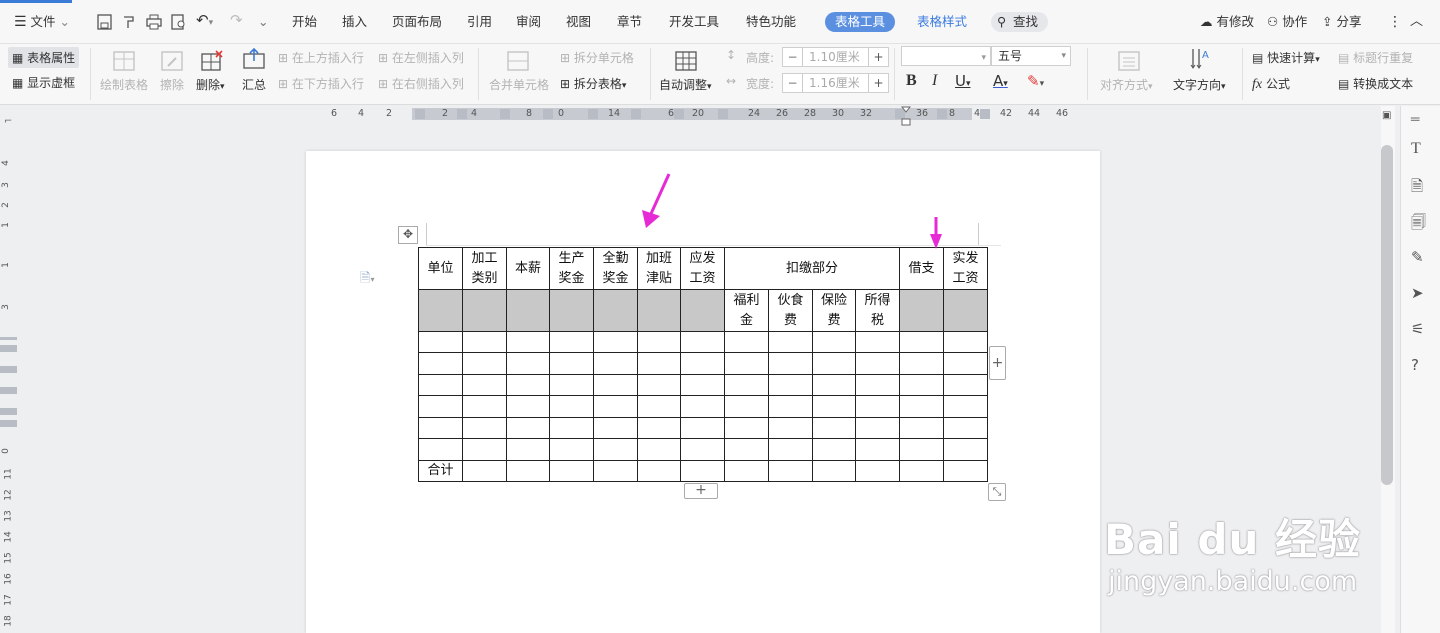  I want to click on formula-button: fx 公式, so click(1271, 84).